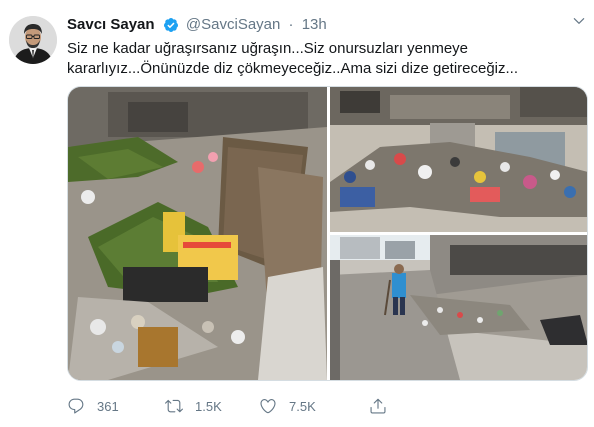 This screenshot has width=594, height=427. I want to click on chevron-down-icon, so click(579, 21).